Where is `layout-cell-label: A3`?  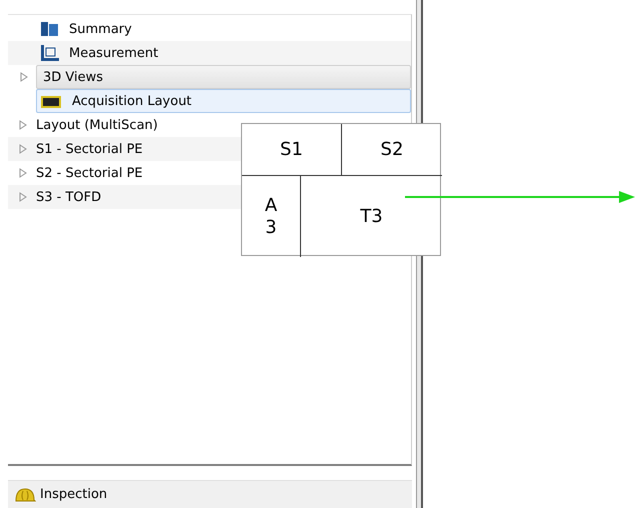
layout-cell-label: A3 is located at coordinates (271, 216).